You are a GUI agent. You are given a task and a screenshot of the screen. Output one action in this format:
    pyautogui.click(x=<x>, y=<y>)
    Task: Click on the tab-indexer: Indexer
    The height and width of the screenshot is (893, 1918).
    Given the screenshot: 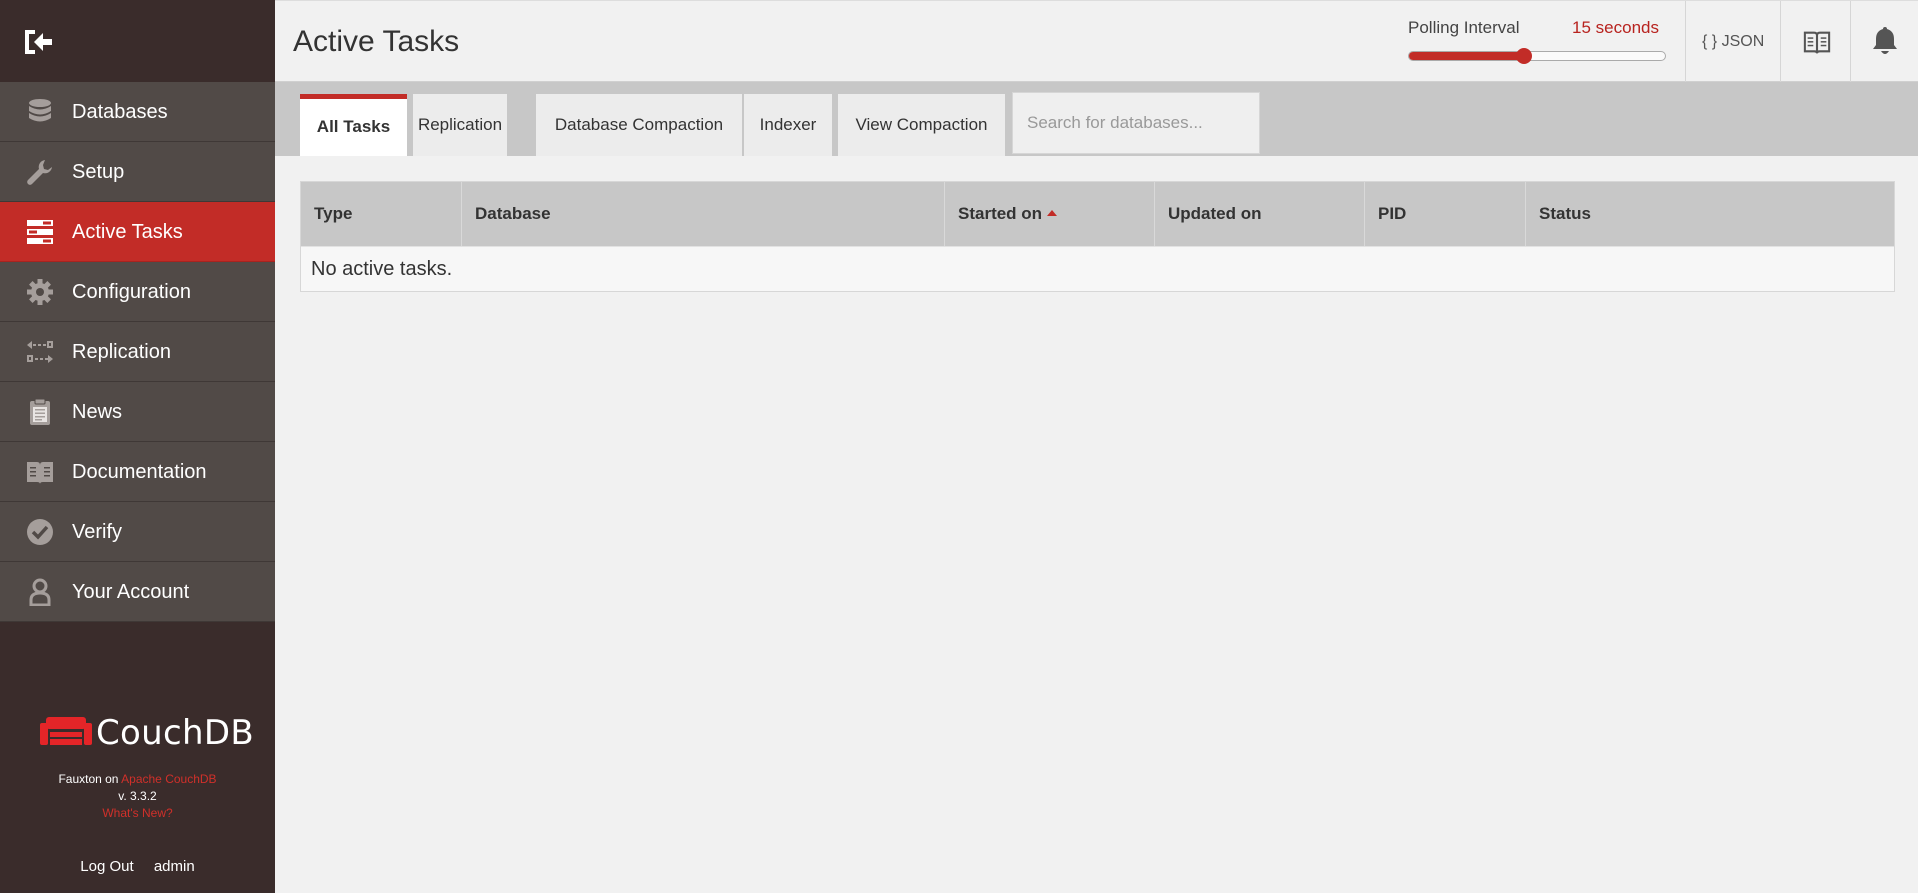 What is the action you would take?
    pyautogui.click(x=788, y=125)
    